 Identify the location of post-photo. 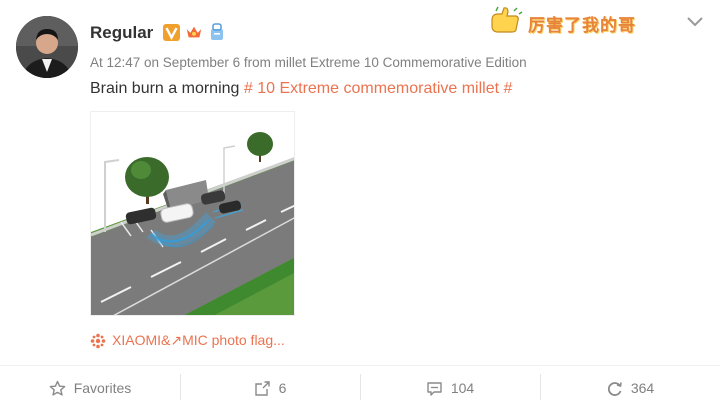
(192, 213).